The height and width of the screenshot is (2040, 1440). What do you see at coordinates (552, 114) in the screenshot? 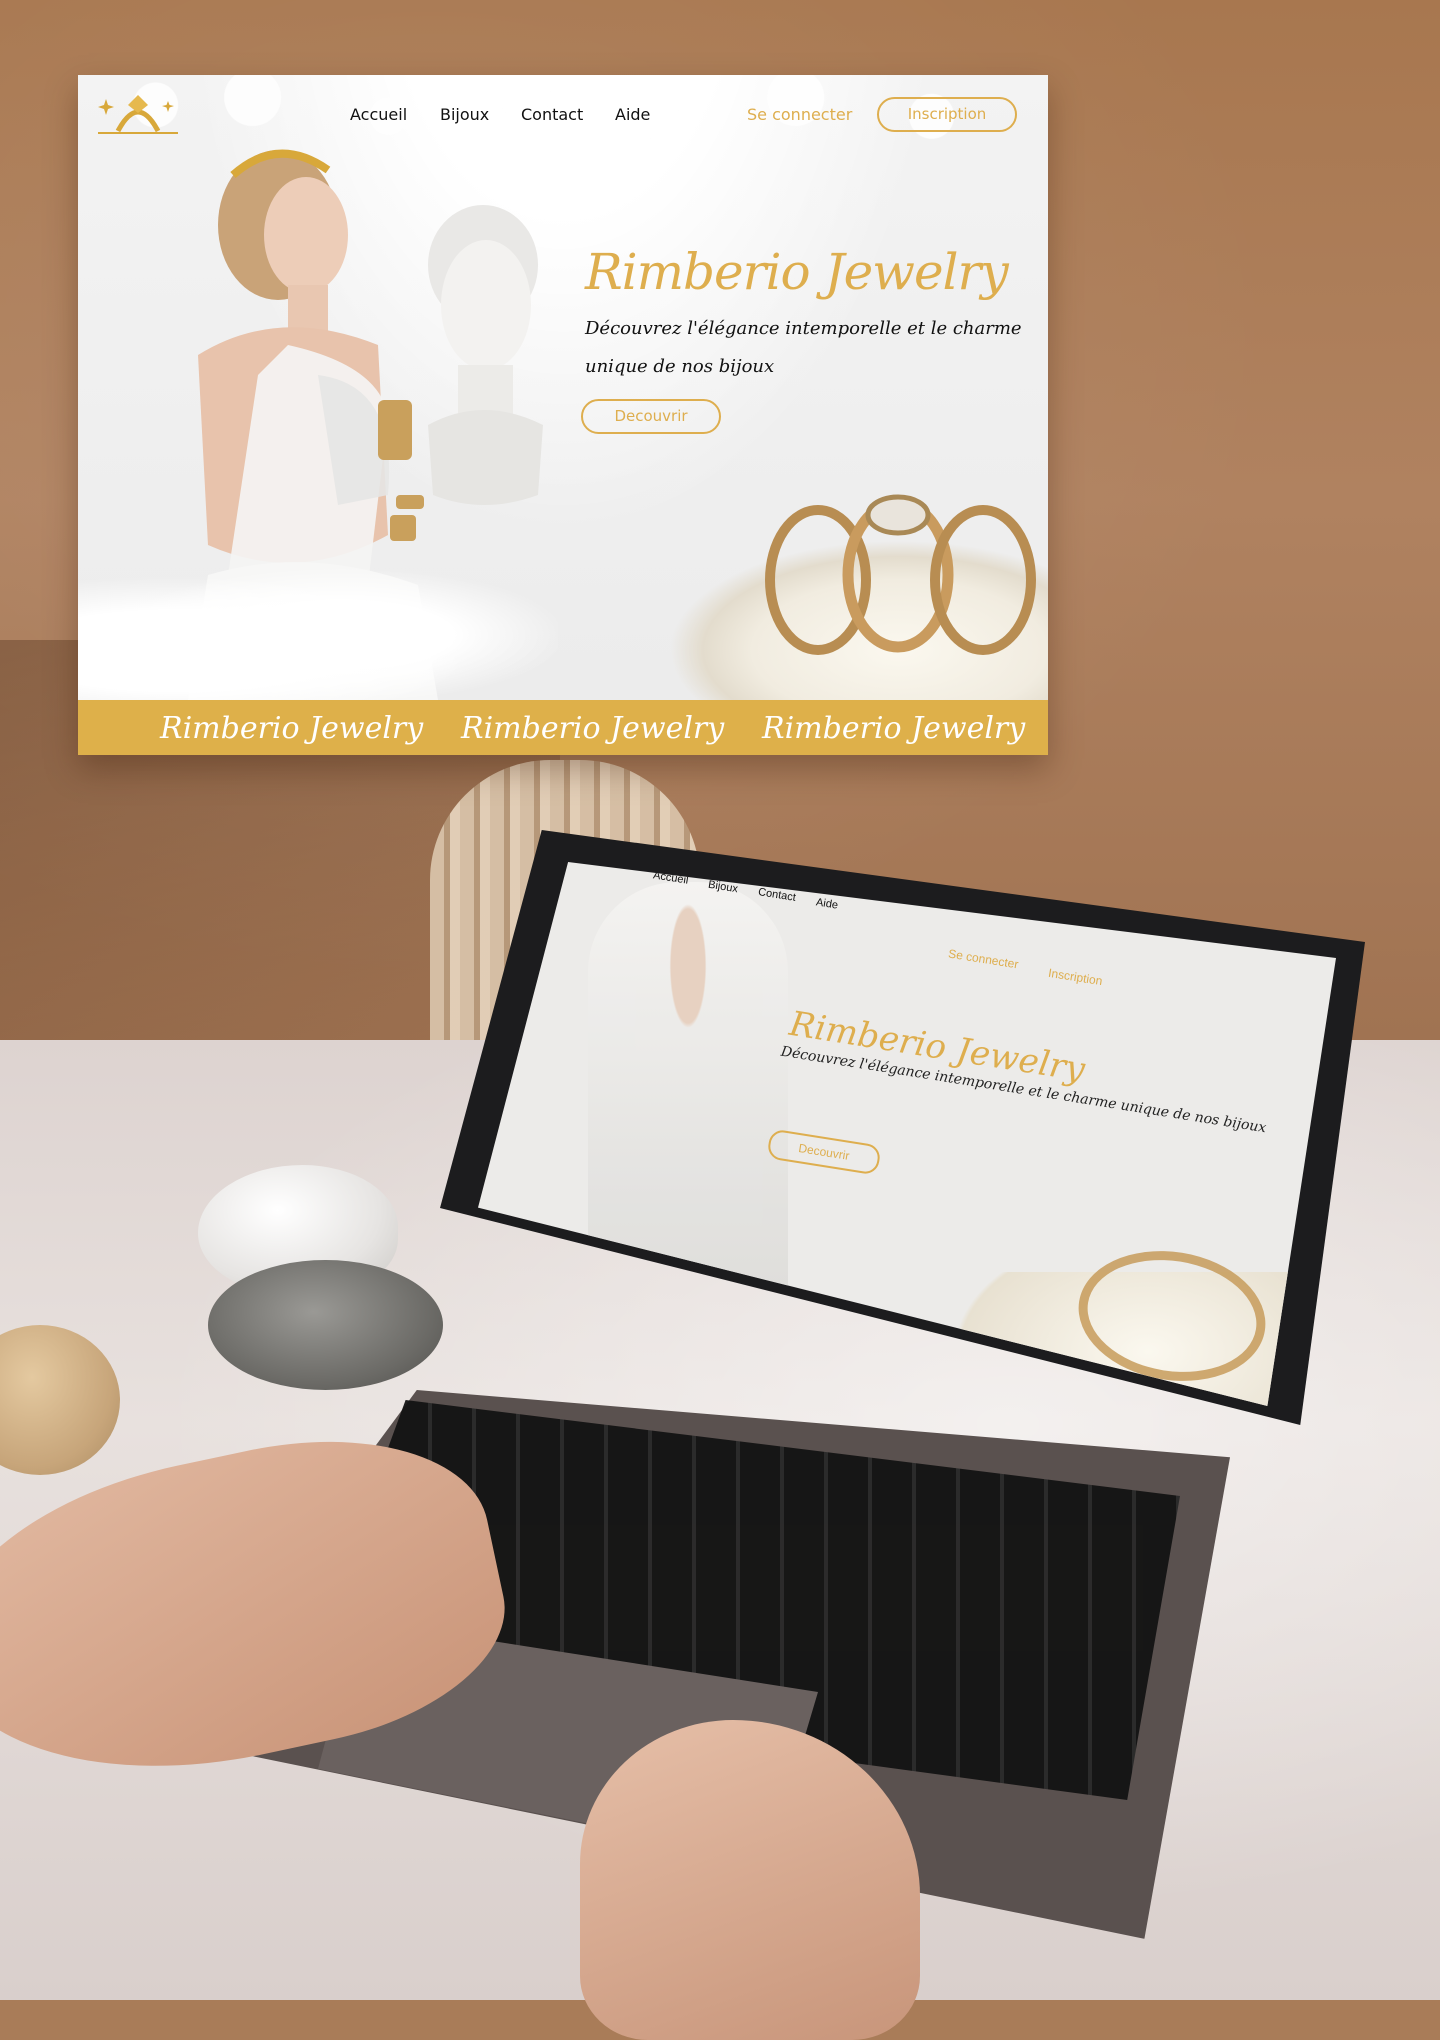
I see `nav-contact: Contact` at bounding box center [552, 114].